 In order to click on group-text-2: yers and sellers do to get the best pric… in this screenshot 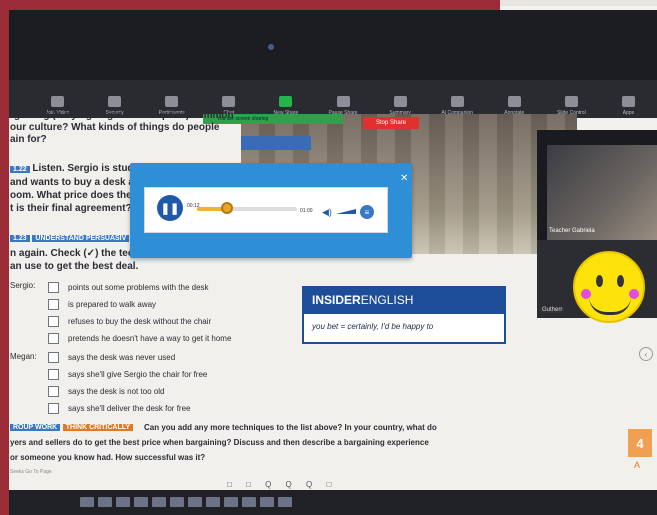, I will do `click(219, 442)`.